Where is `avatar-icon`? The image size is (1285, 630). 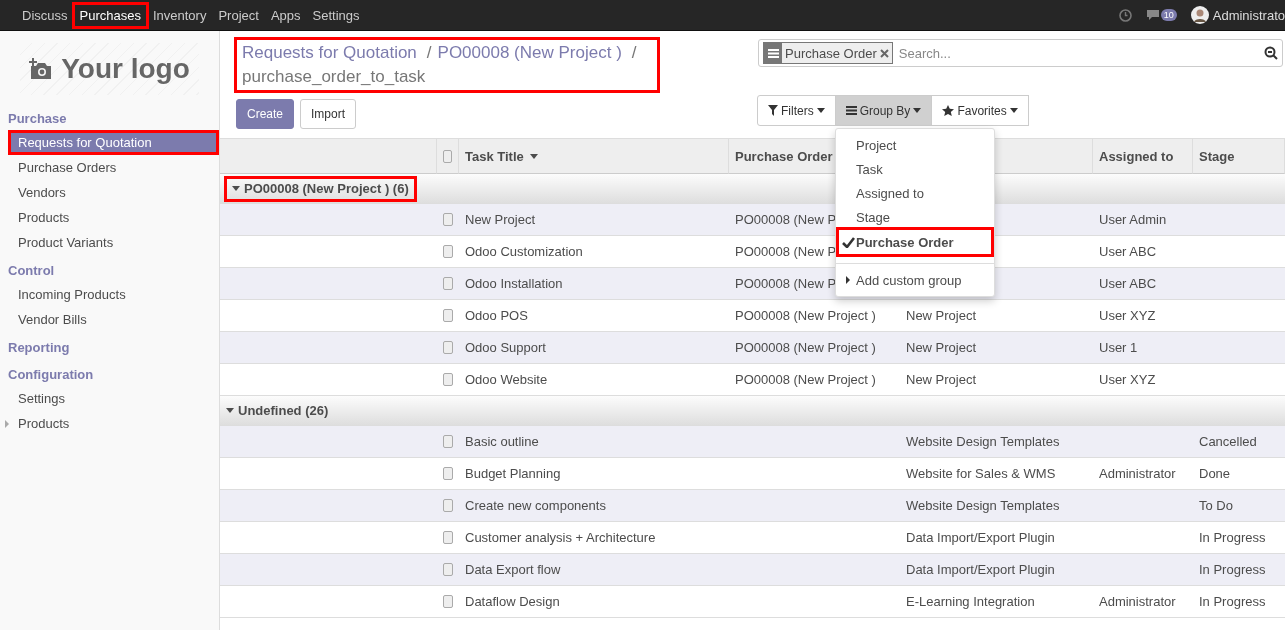 avatar-icon is located at coordinates (1199, 15).